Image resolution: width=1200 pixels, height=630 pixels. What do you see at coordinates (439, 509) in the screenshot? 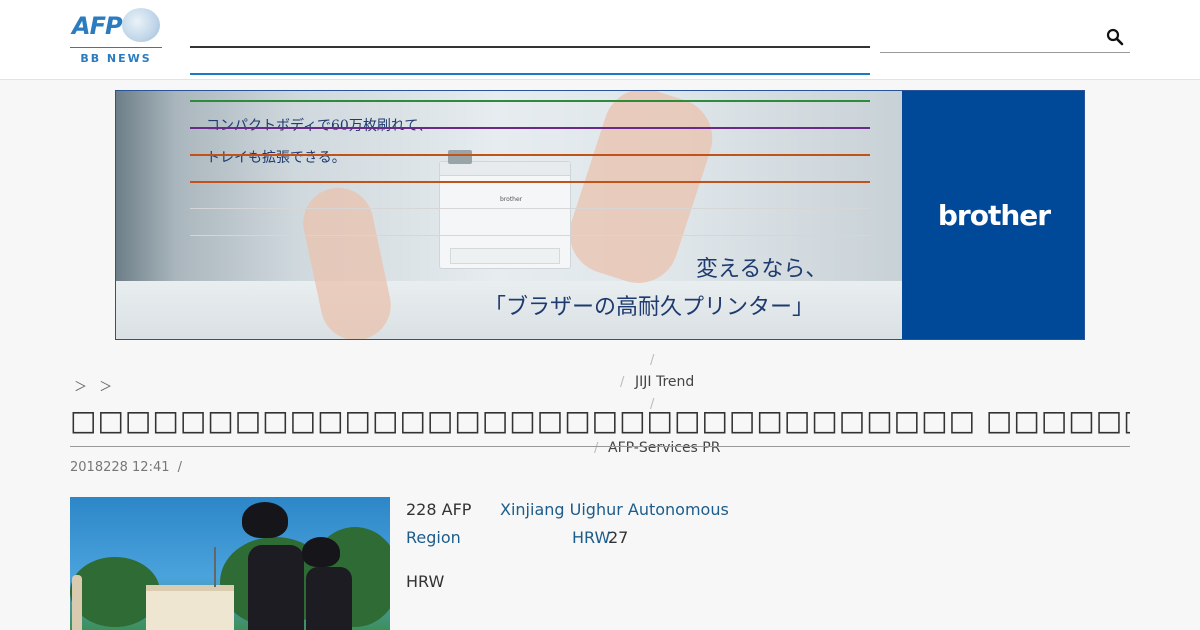
I see `article-lead: 228 AFP` at bounding box center [439, 509].